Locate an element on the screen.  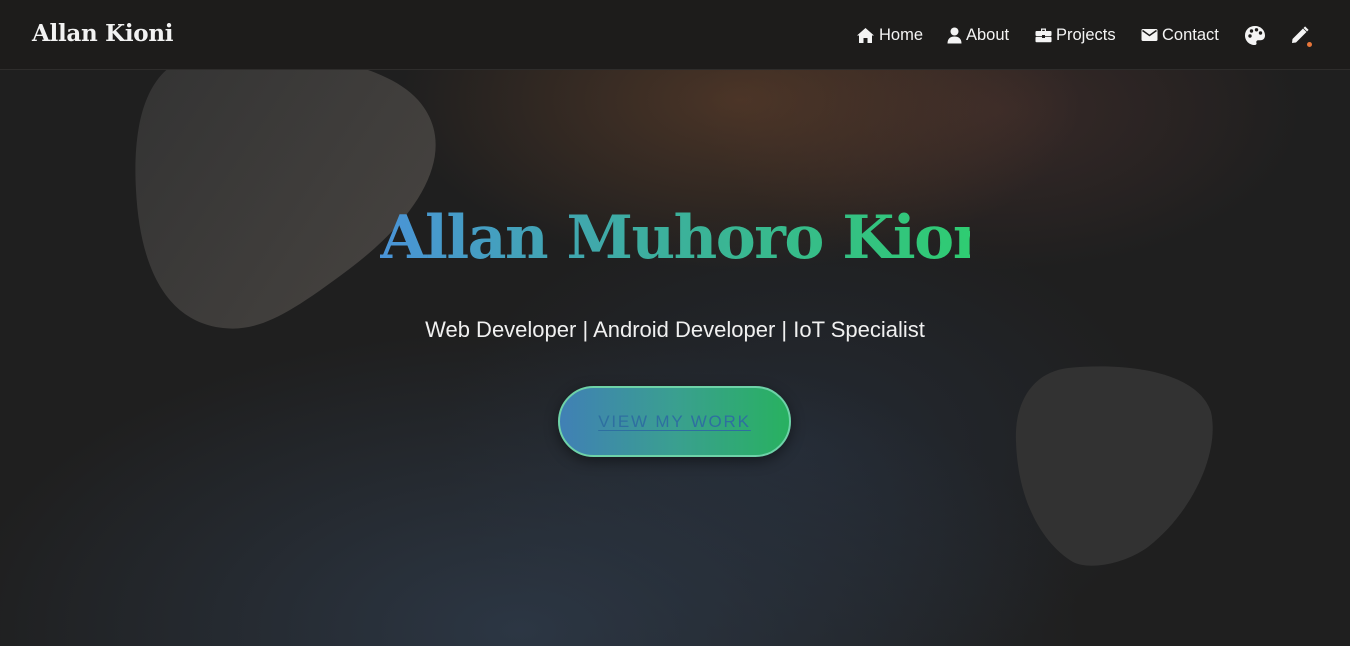
cta-label: VIEW MY WORK is located at coordinates (674, 421).